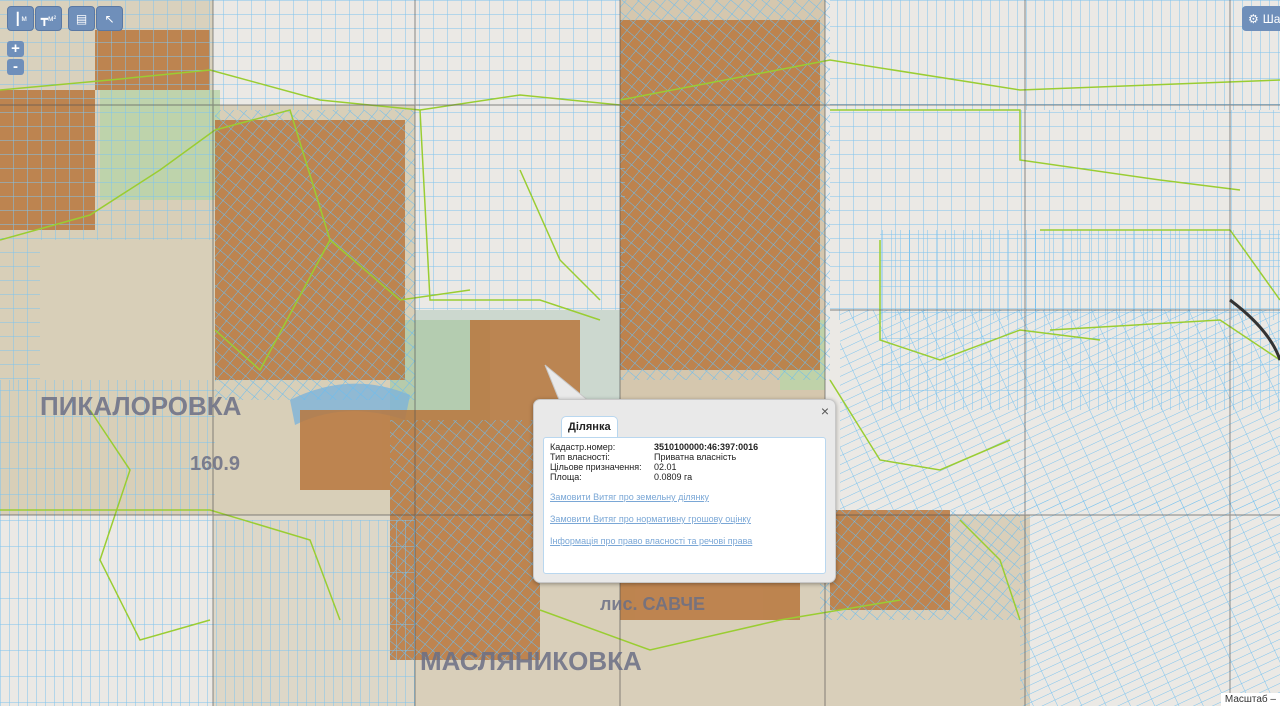 This screenshot has height=706, width=1280. I want to click on measure-area-button: ┳ м², so click(48, 18).